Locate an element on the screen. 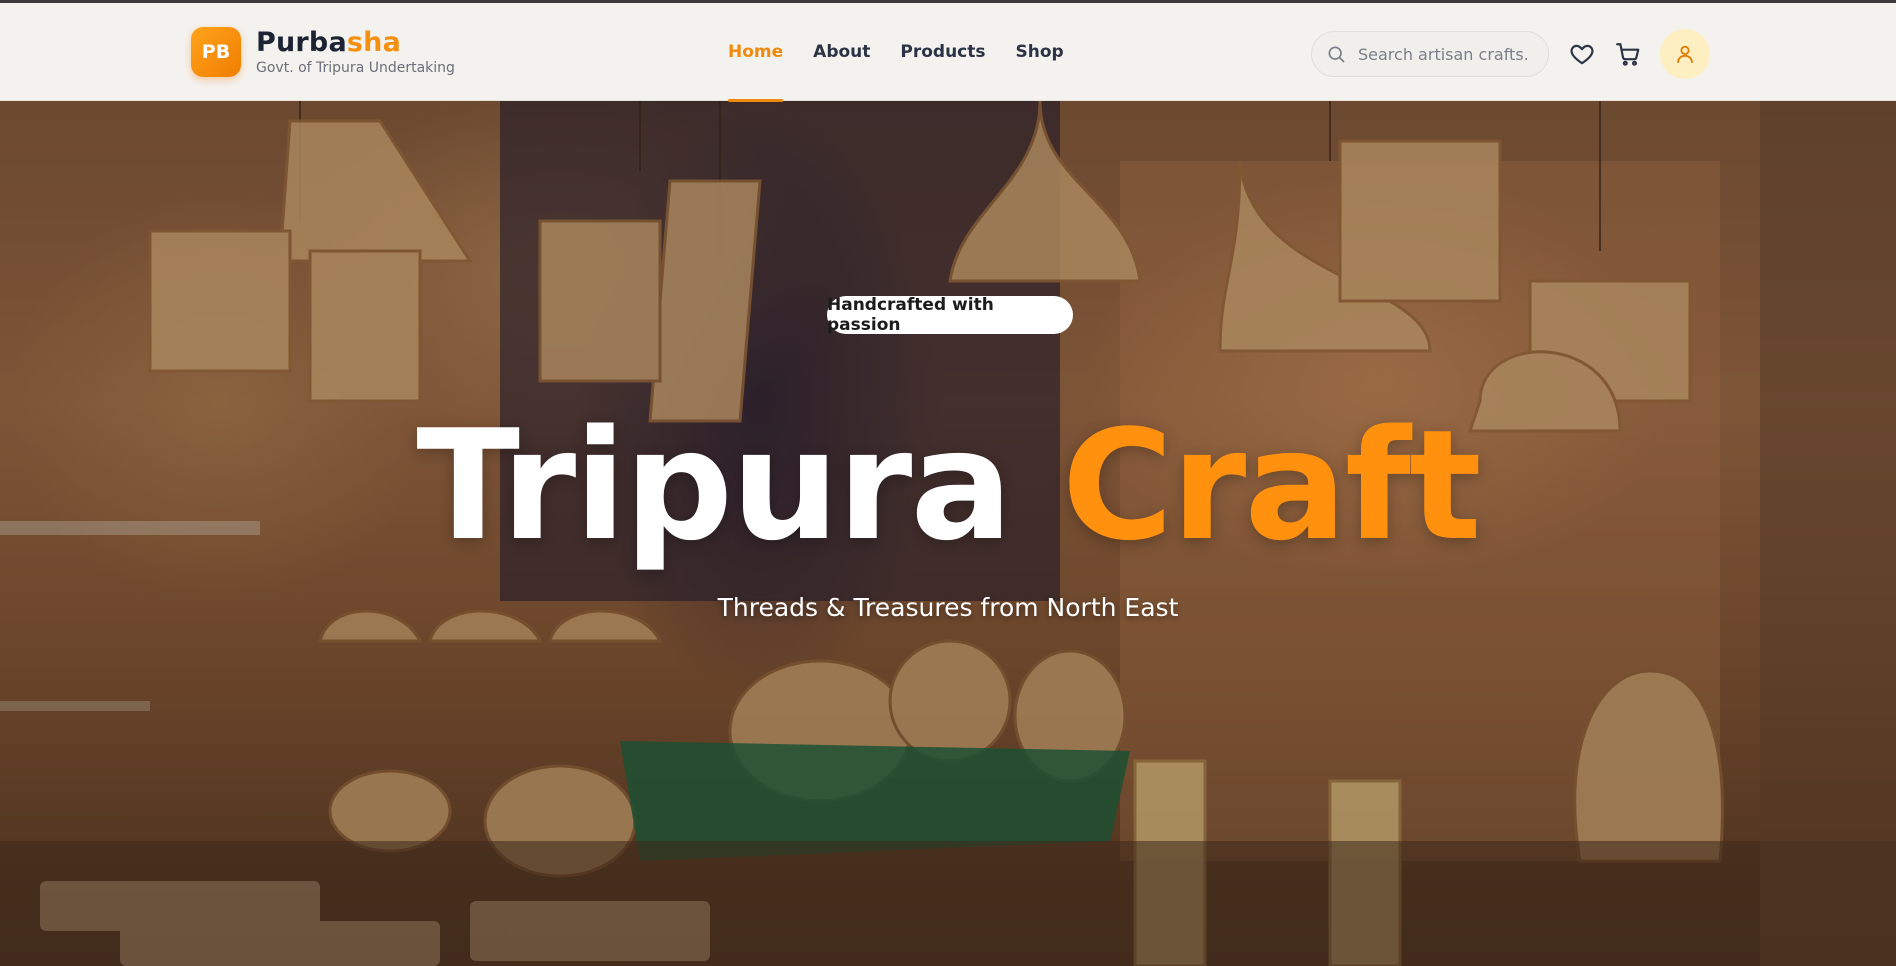  user-account-button is located at coordinates (1685, 54).